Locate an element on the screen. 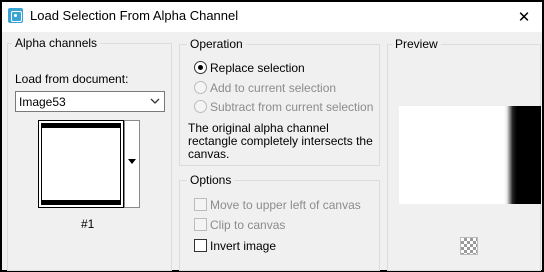  radio-replace-indicator is located at coordinates (200, 67).